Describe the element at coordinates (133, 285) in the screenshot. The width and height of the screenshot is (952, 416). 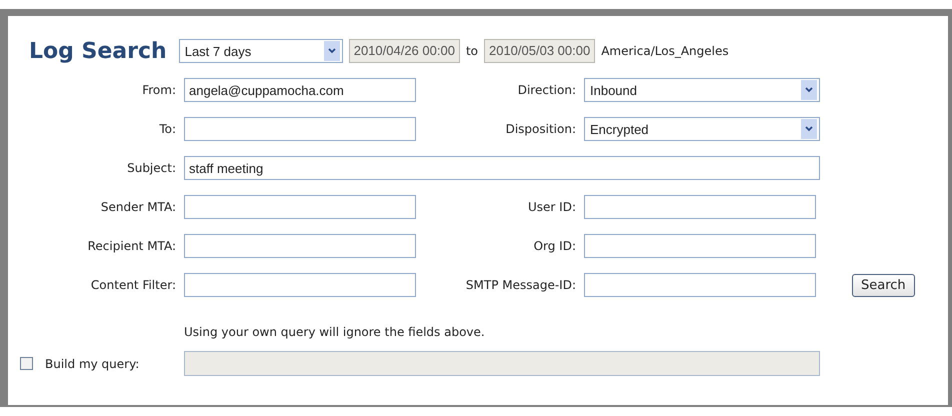
I see `field-label: Content Filter:` at that location.